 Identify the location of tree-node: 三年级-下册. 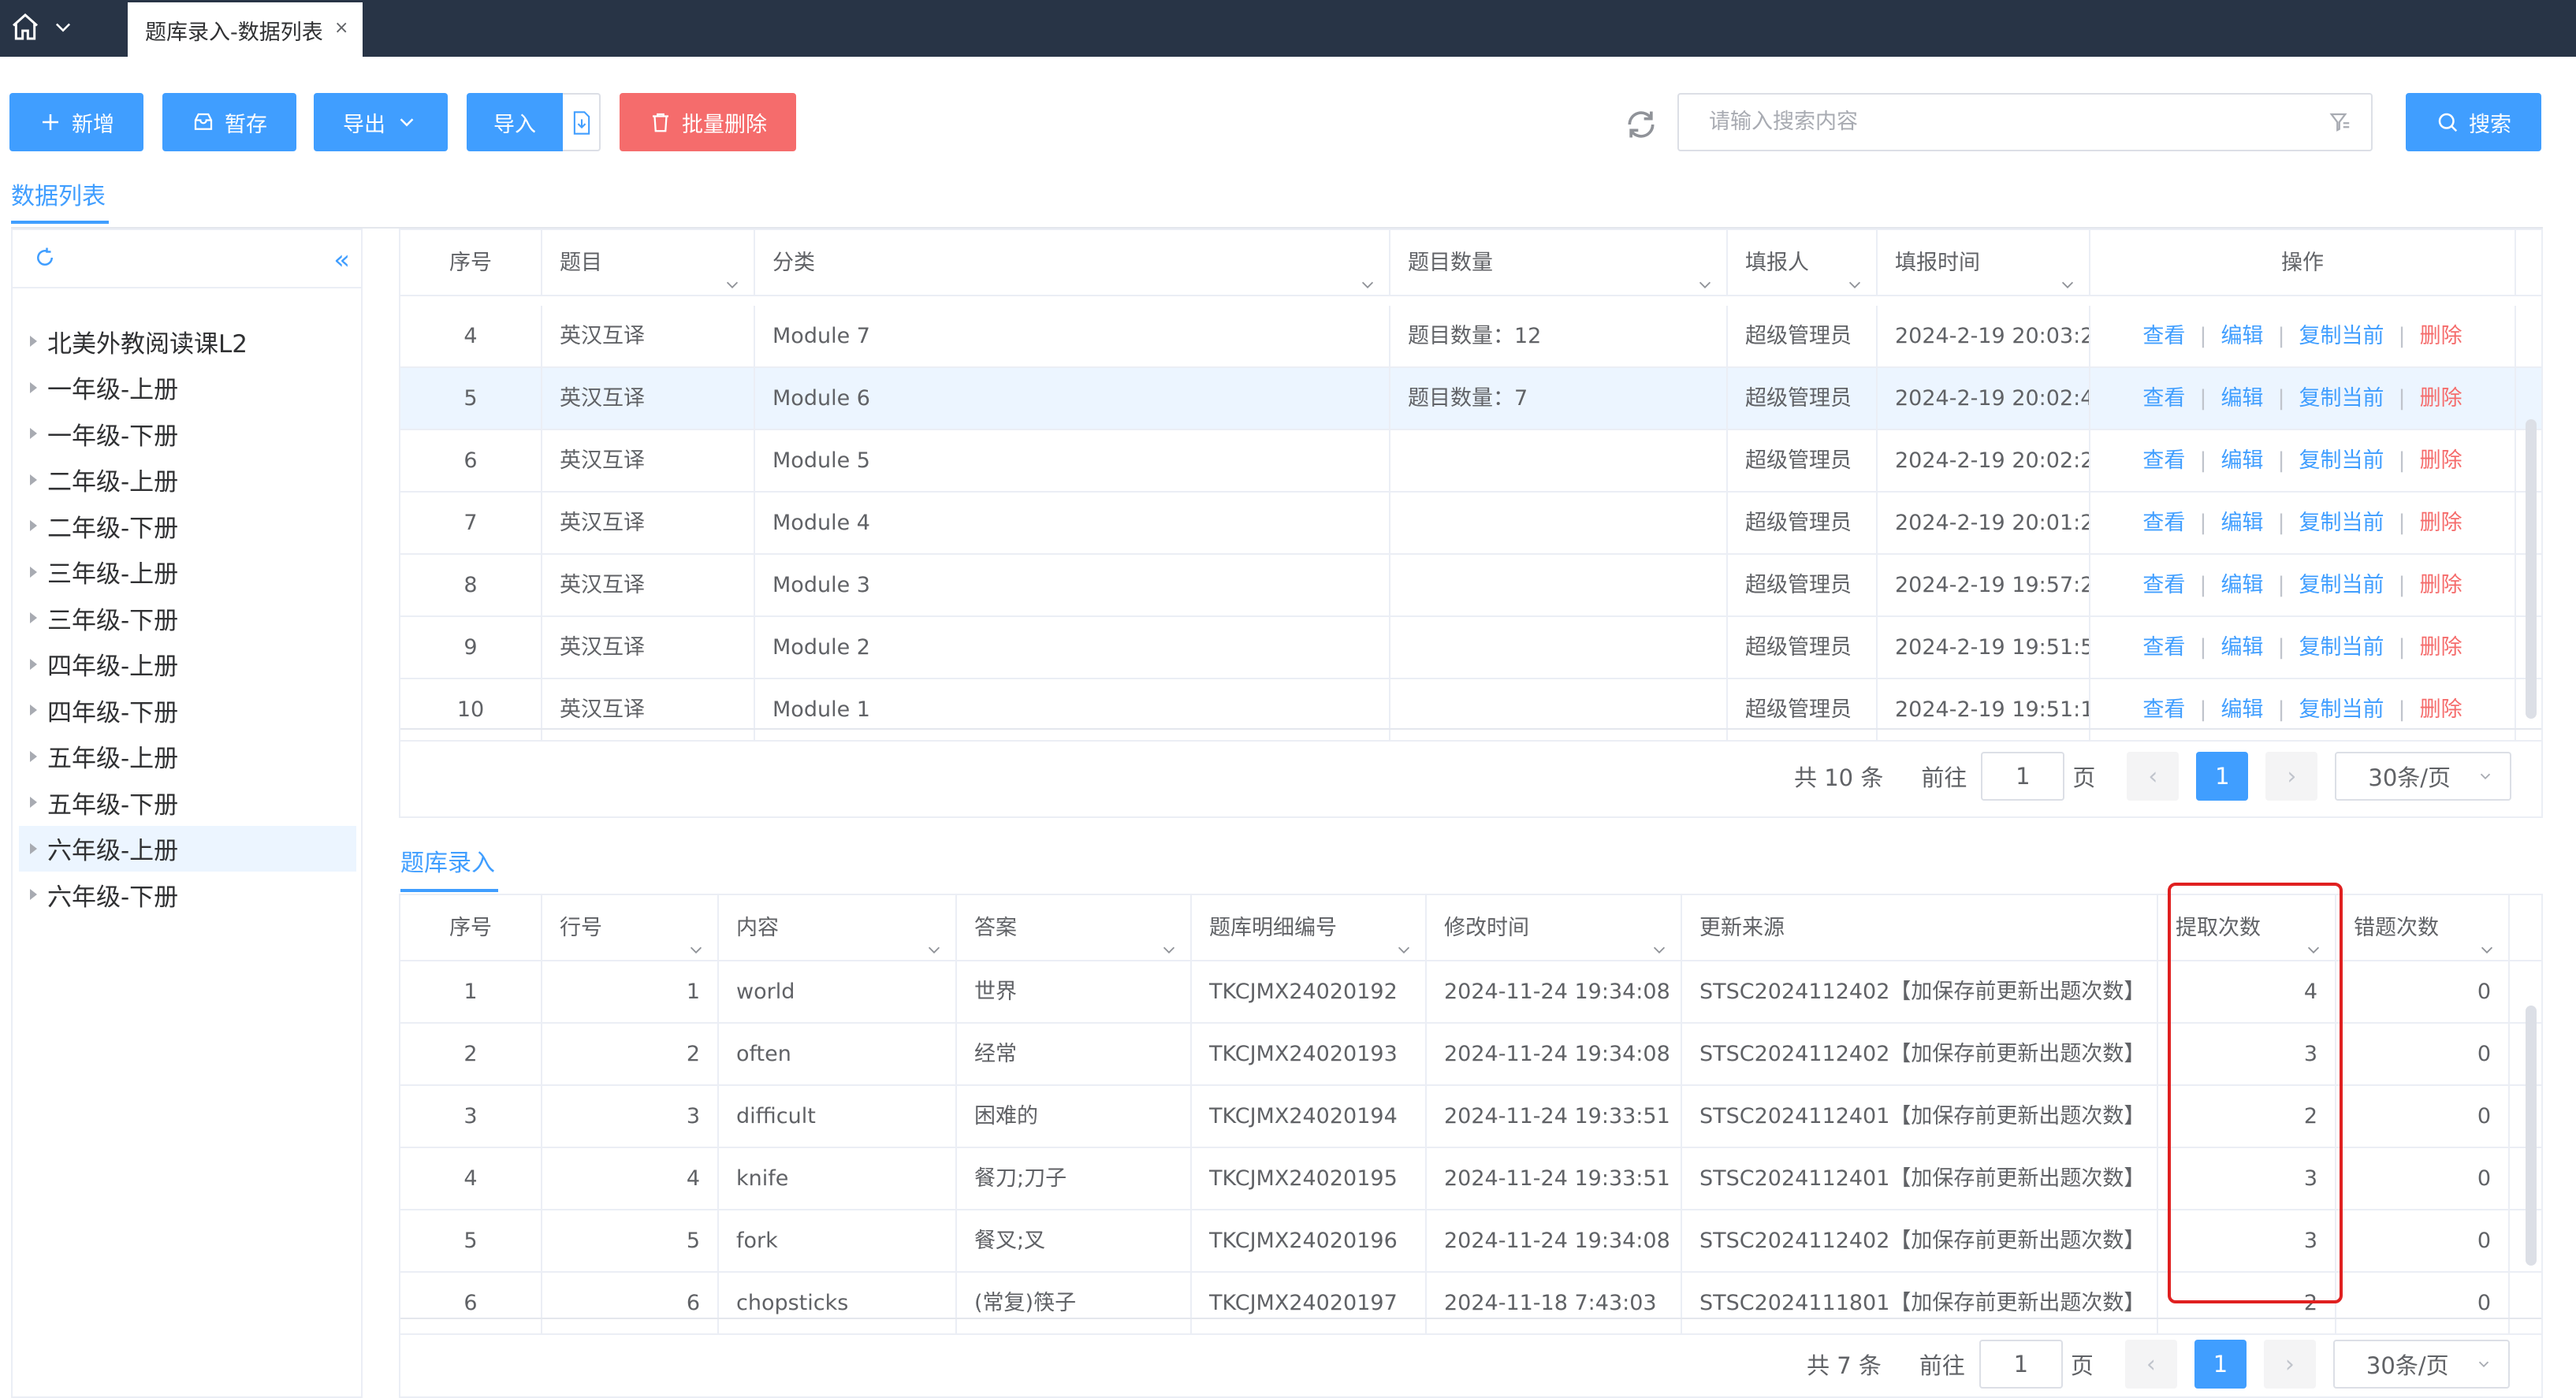
(187, 618).